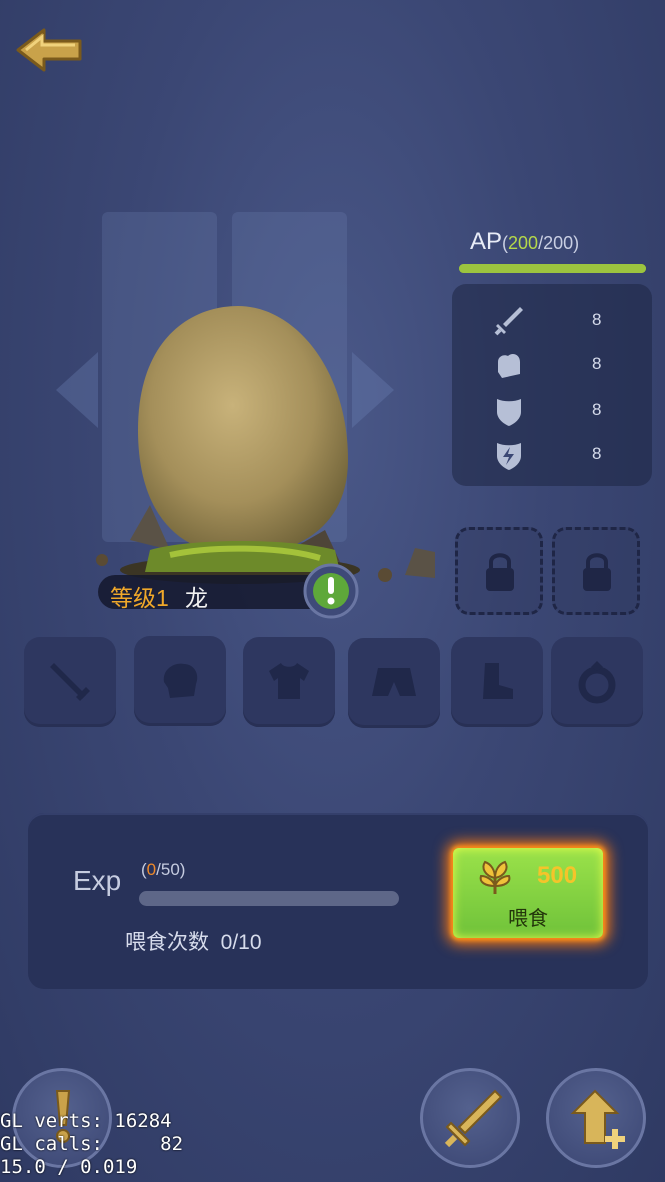 This screenshot has width=665, height=1182. I want to click on pet-name: 龙, so click(196, 598).